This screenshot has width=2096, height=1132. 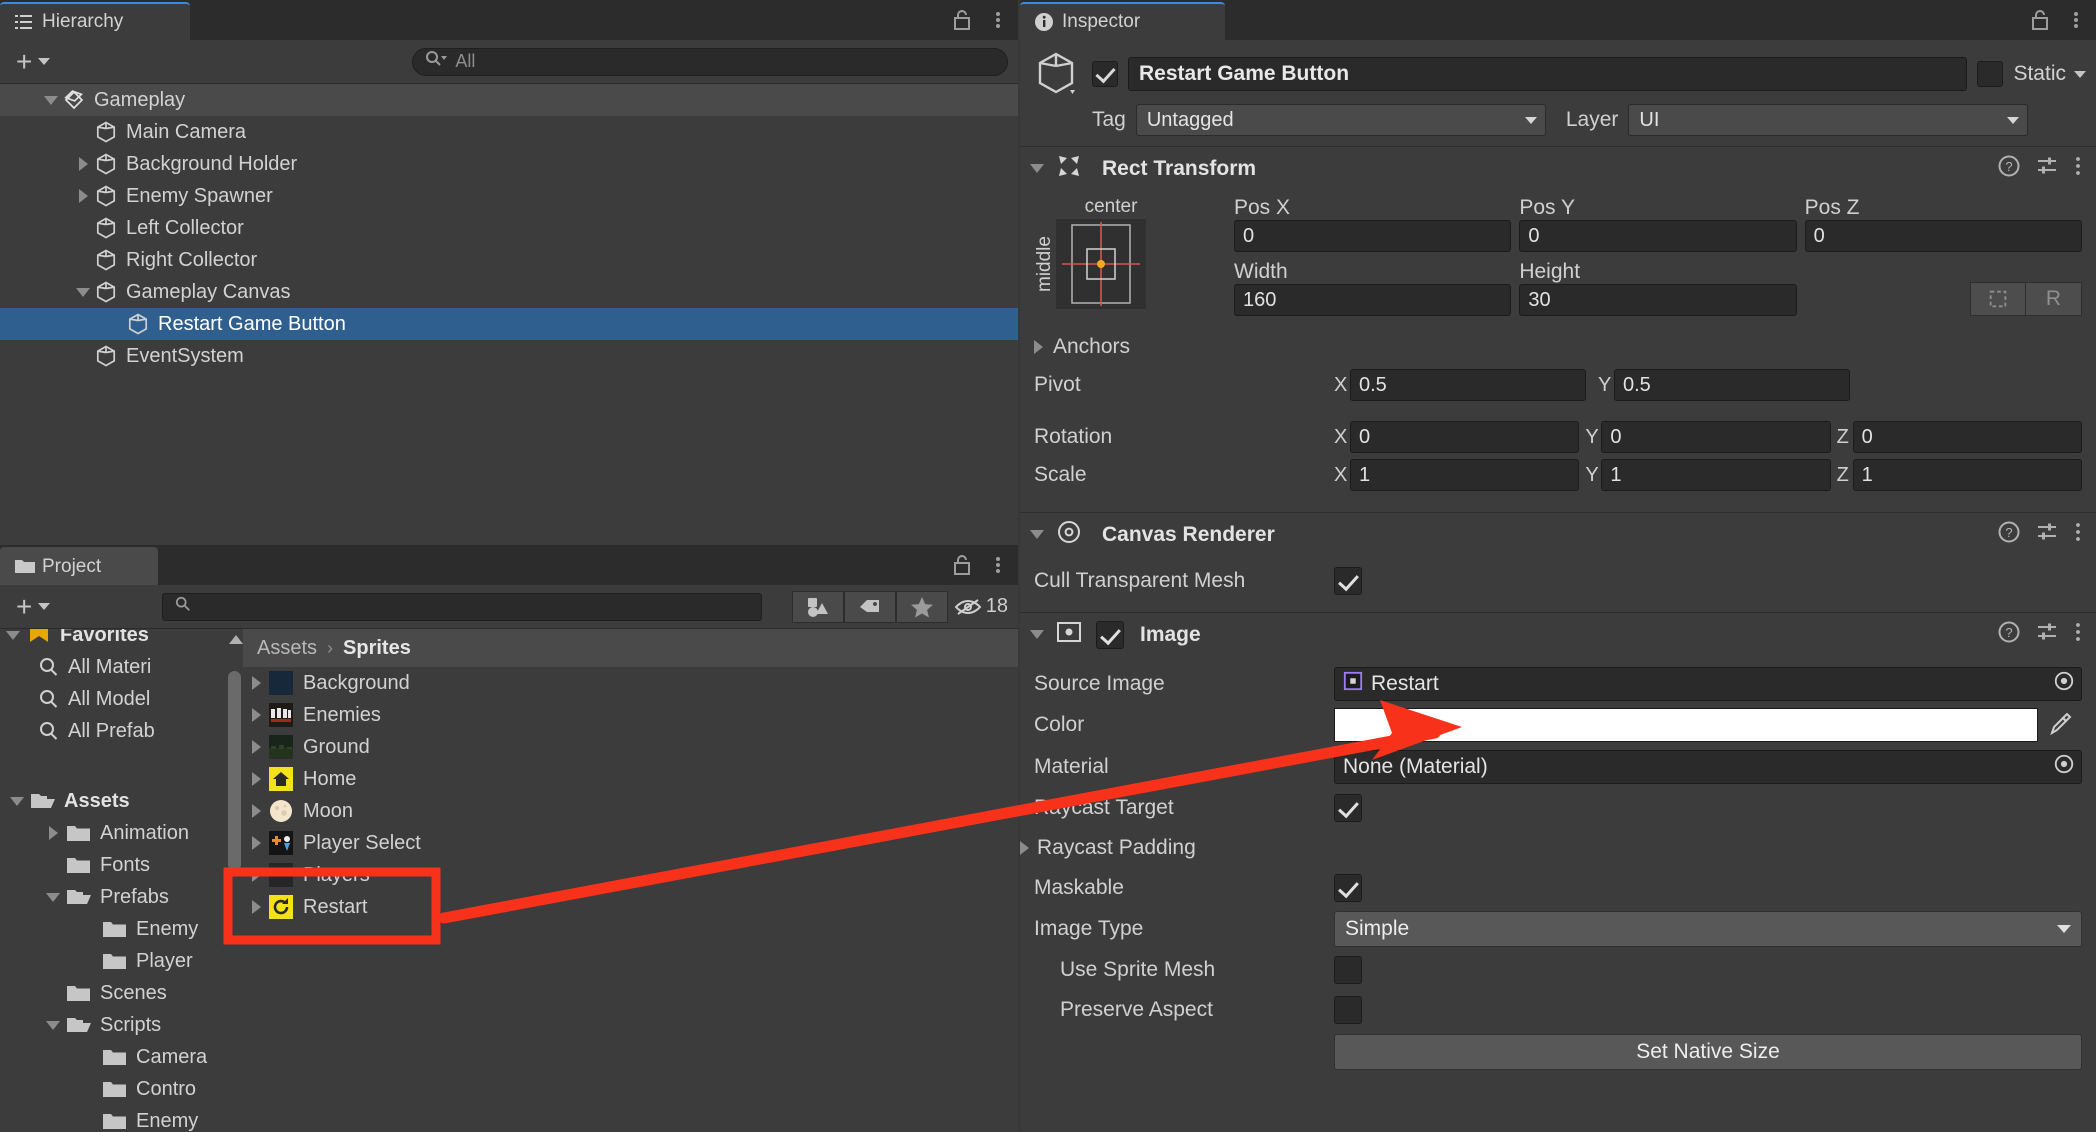 What do you see at coordinates (1658, 300) in the screenshot?
I see `height-input: 30` at bounding box center [1658, 300].